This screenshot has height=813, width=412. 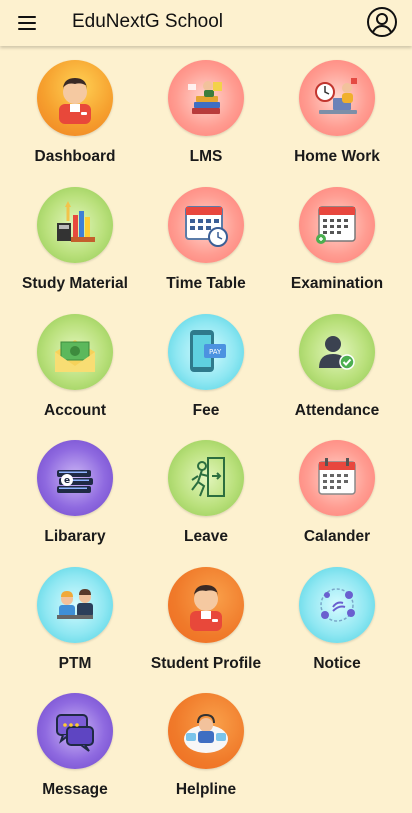 I want to click on study-material-icon, so click(x=75, y=225).